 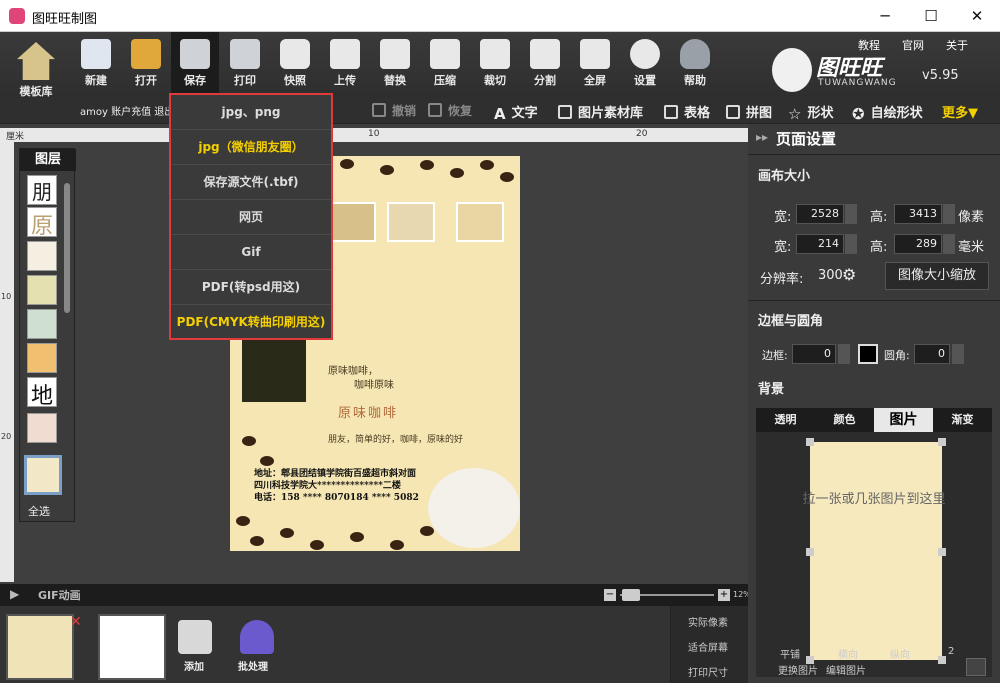 What do you see at coordinates (76, 622) in the screenshot?
I see `delete-page-icon: ✕` at bounding box center [76, 622].